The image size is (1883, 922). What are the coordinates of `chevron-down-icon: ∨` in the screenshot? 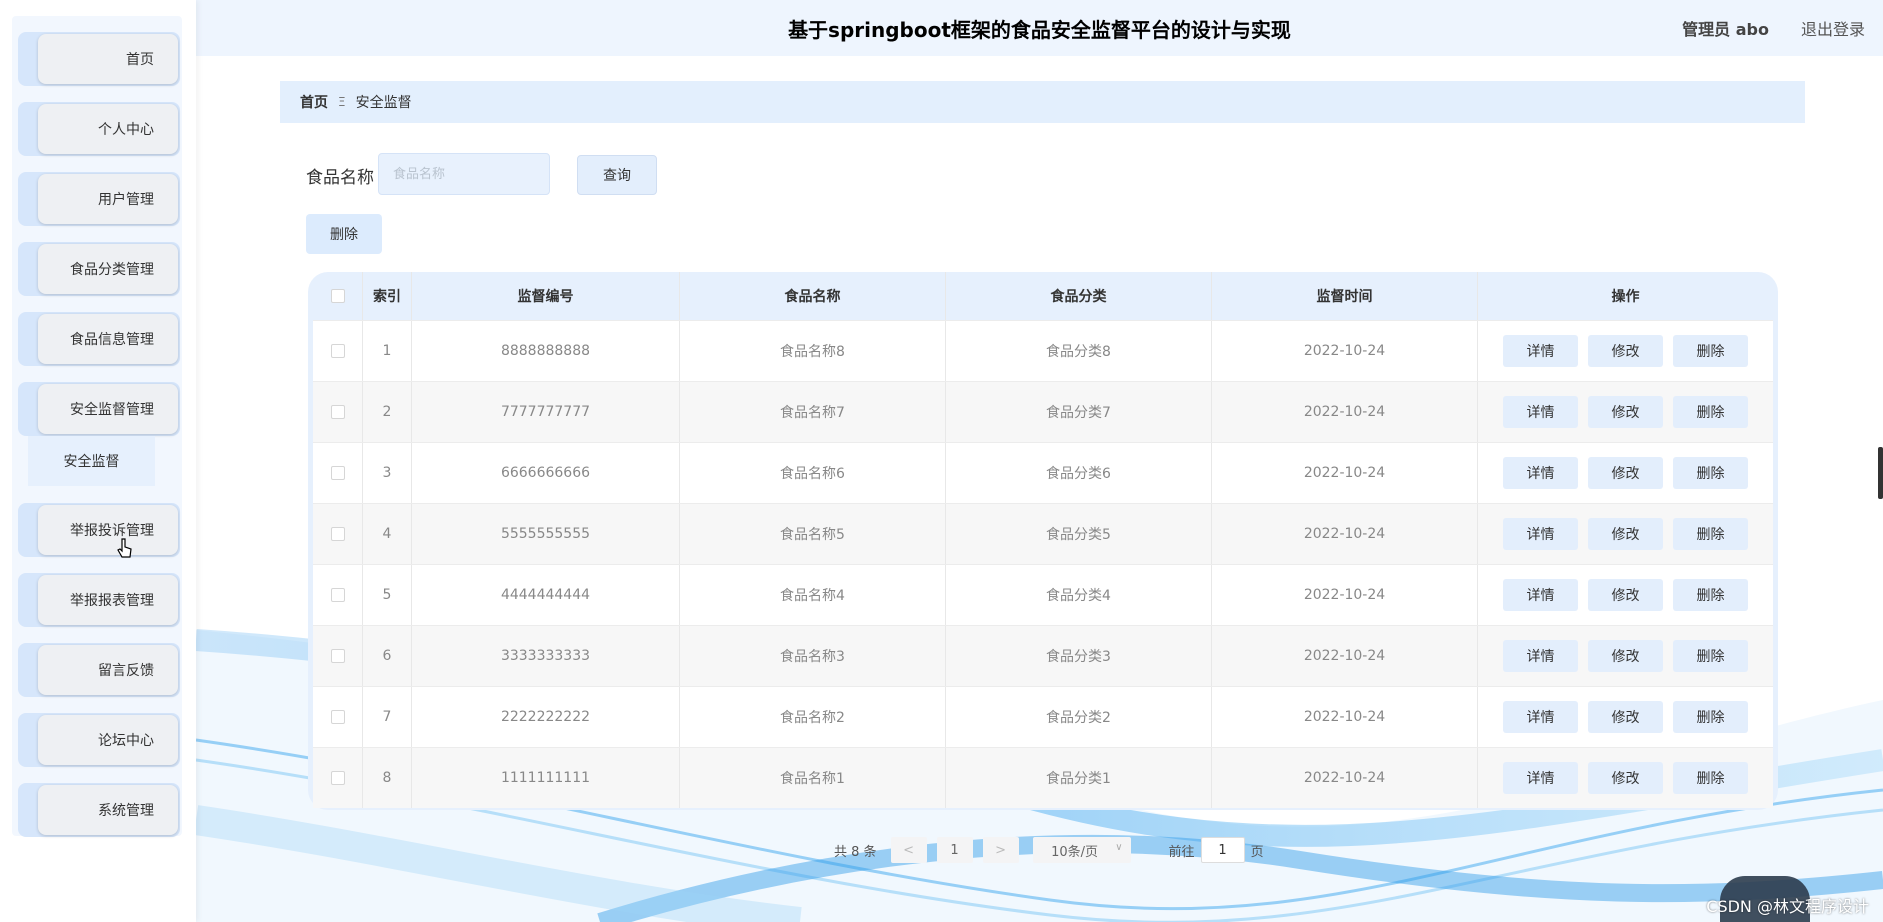 It's located at (1119, 847).